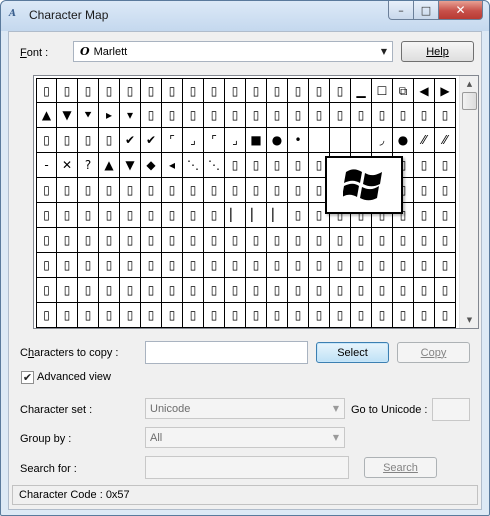 Image resolution: width=490 pixels, height=516 pixels. Describe the element at coordinates (109, 115) in the screenshot. I see `character-cell: ▸` at that location.